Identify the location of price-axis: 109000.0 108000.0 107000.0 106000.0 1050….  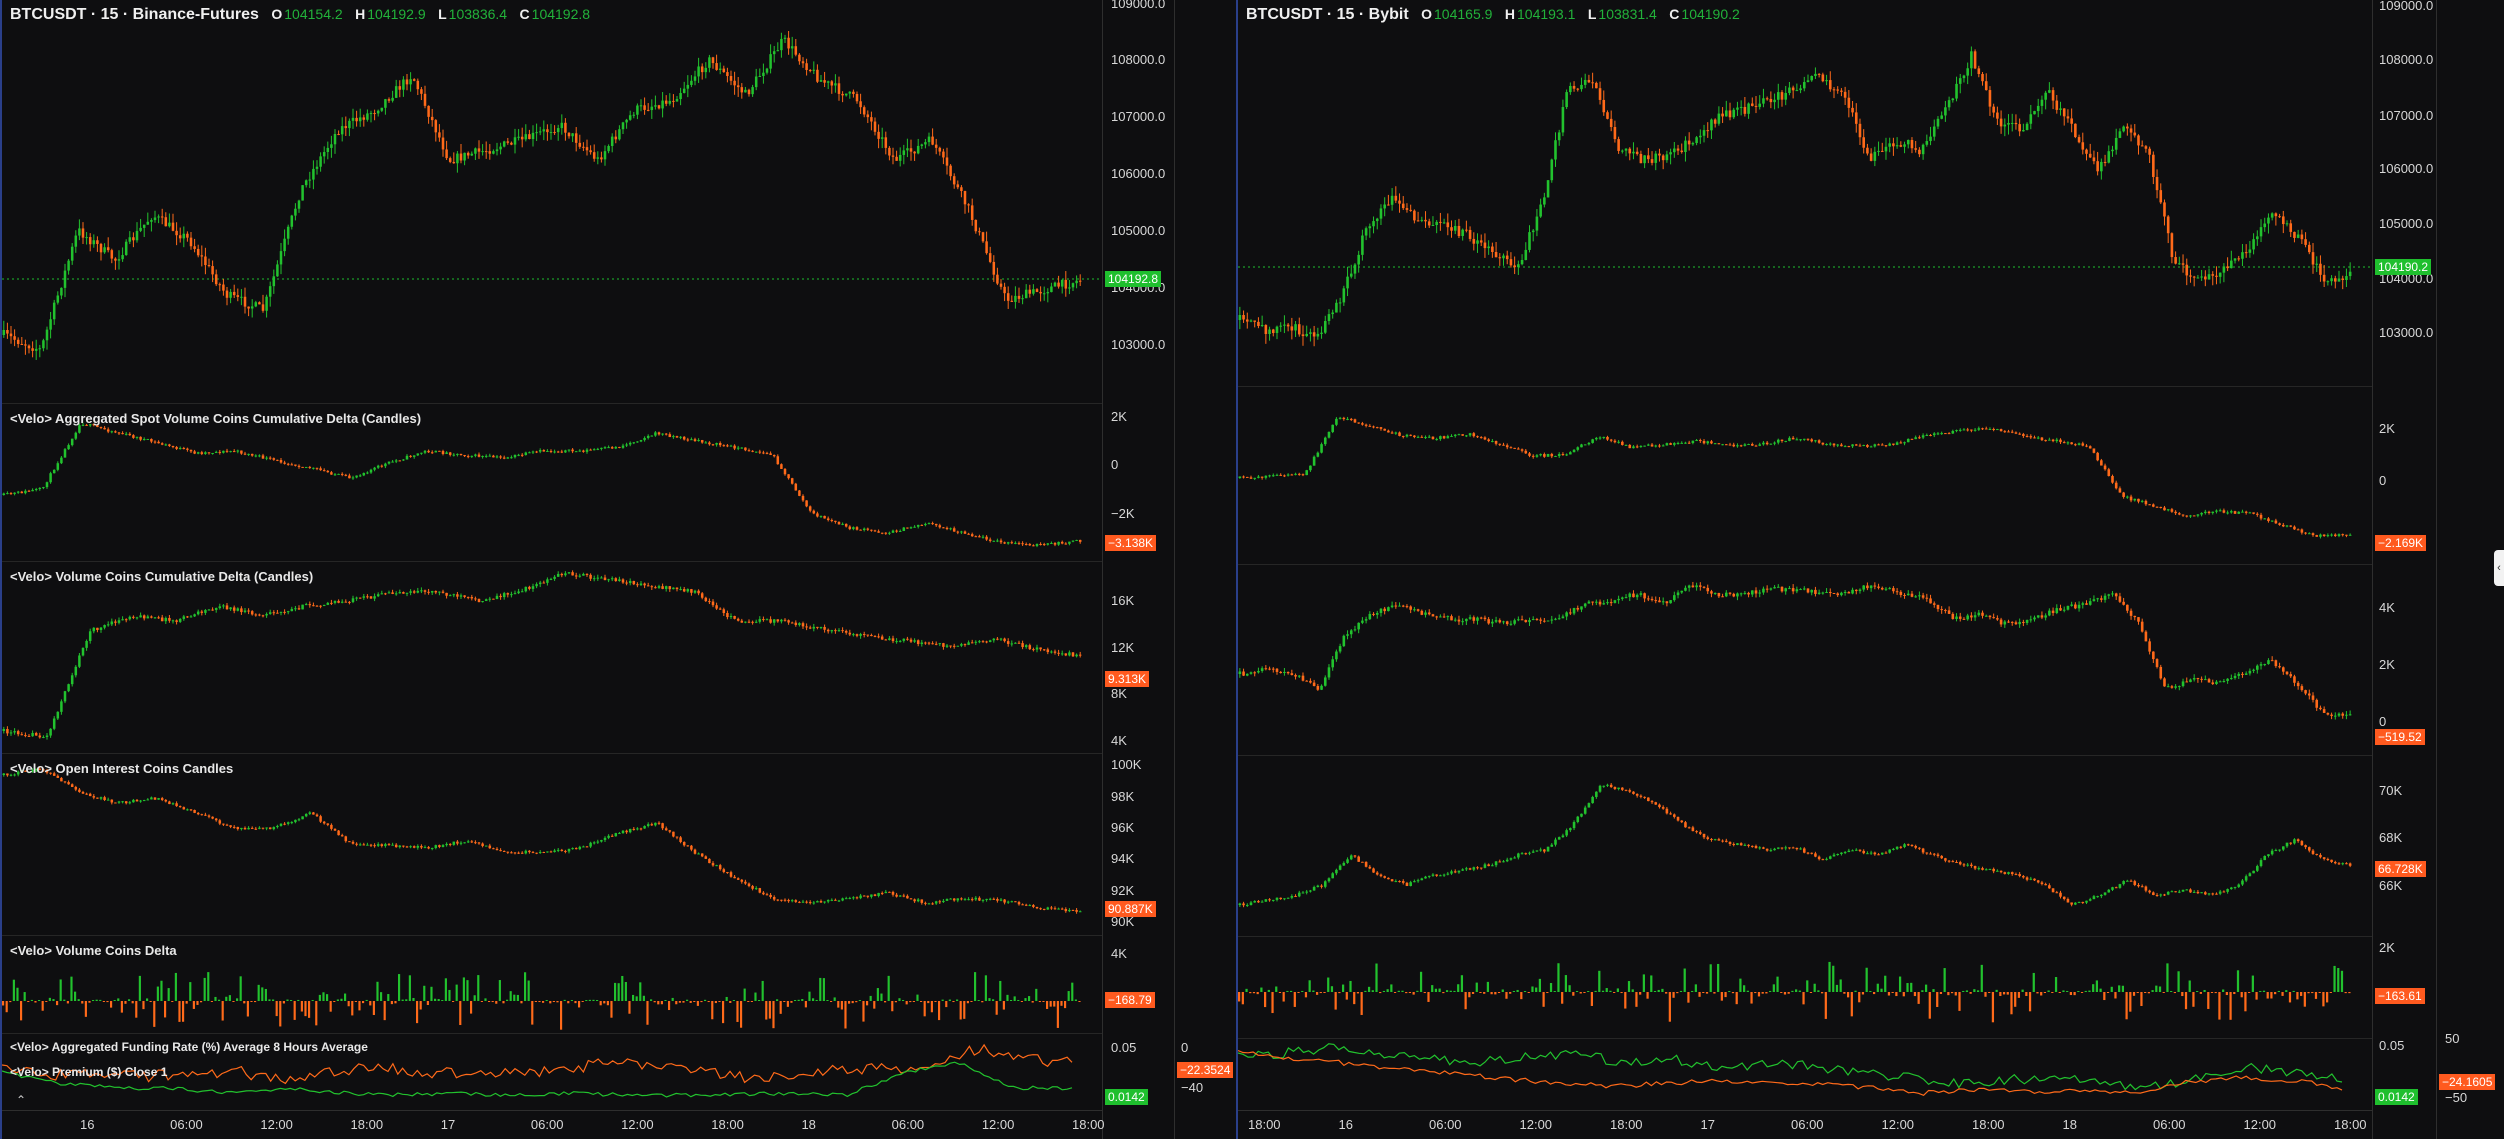
(1138, 569).